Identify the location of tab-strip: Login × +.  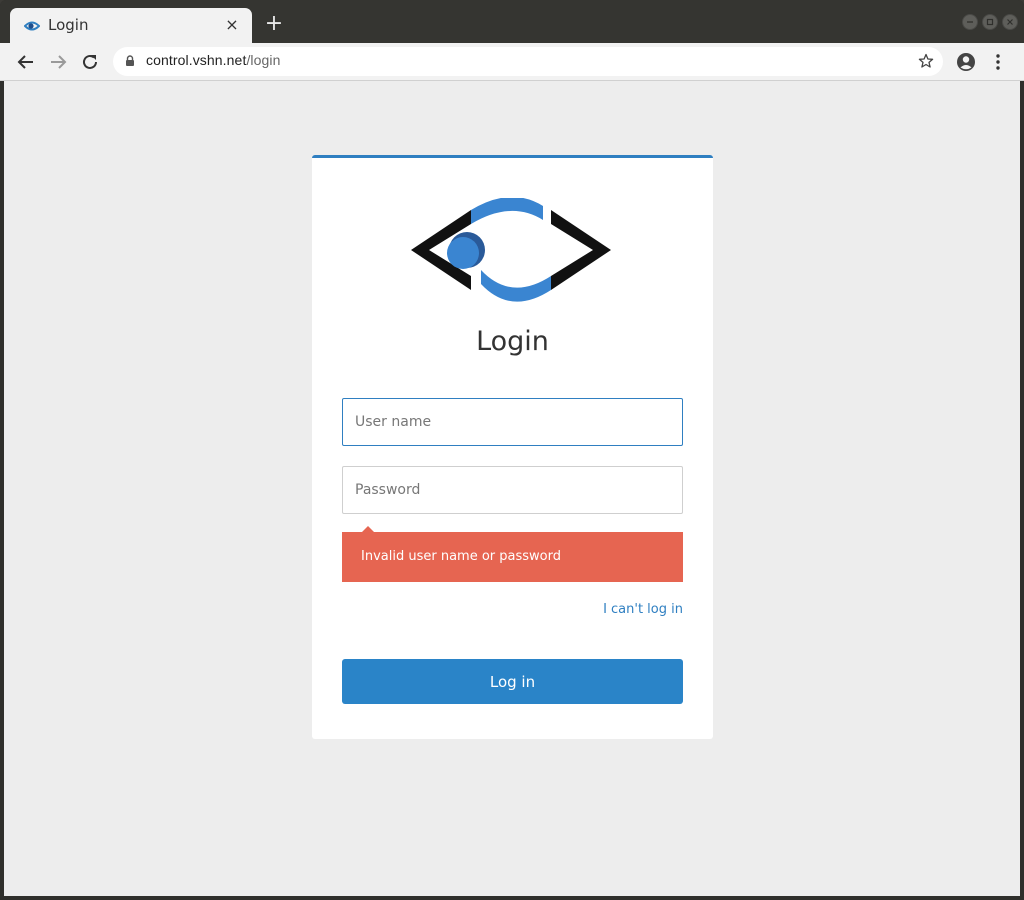
(512, 21).